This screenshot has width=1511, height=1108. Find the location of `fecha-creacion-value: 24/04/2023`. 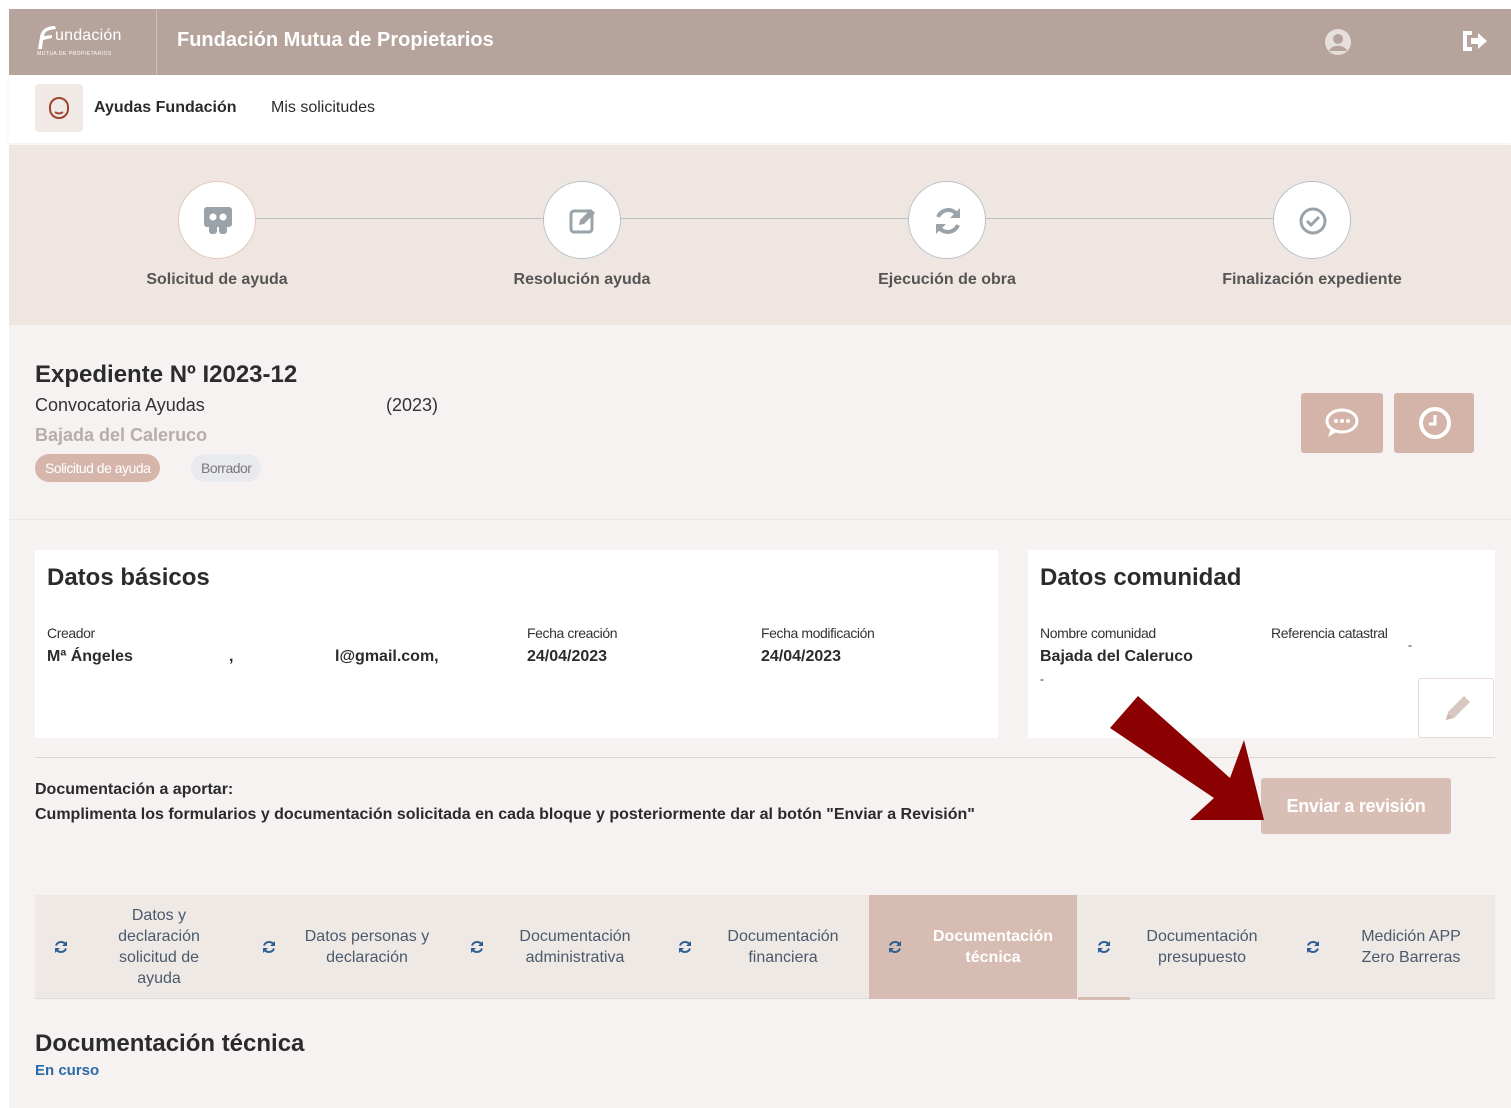

fecha-creacion-value: 24/04/2023 is located at coordinates (567, 656).